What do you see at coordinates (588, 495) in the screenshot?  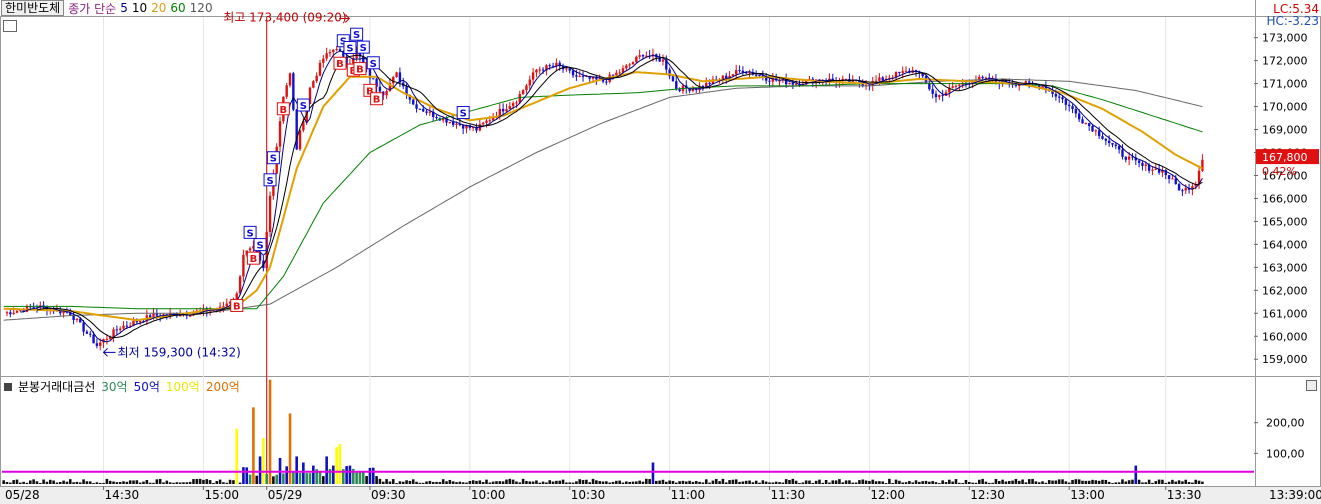 I see `time-axis-label: 10:30` at bounding box center [588, 495].